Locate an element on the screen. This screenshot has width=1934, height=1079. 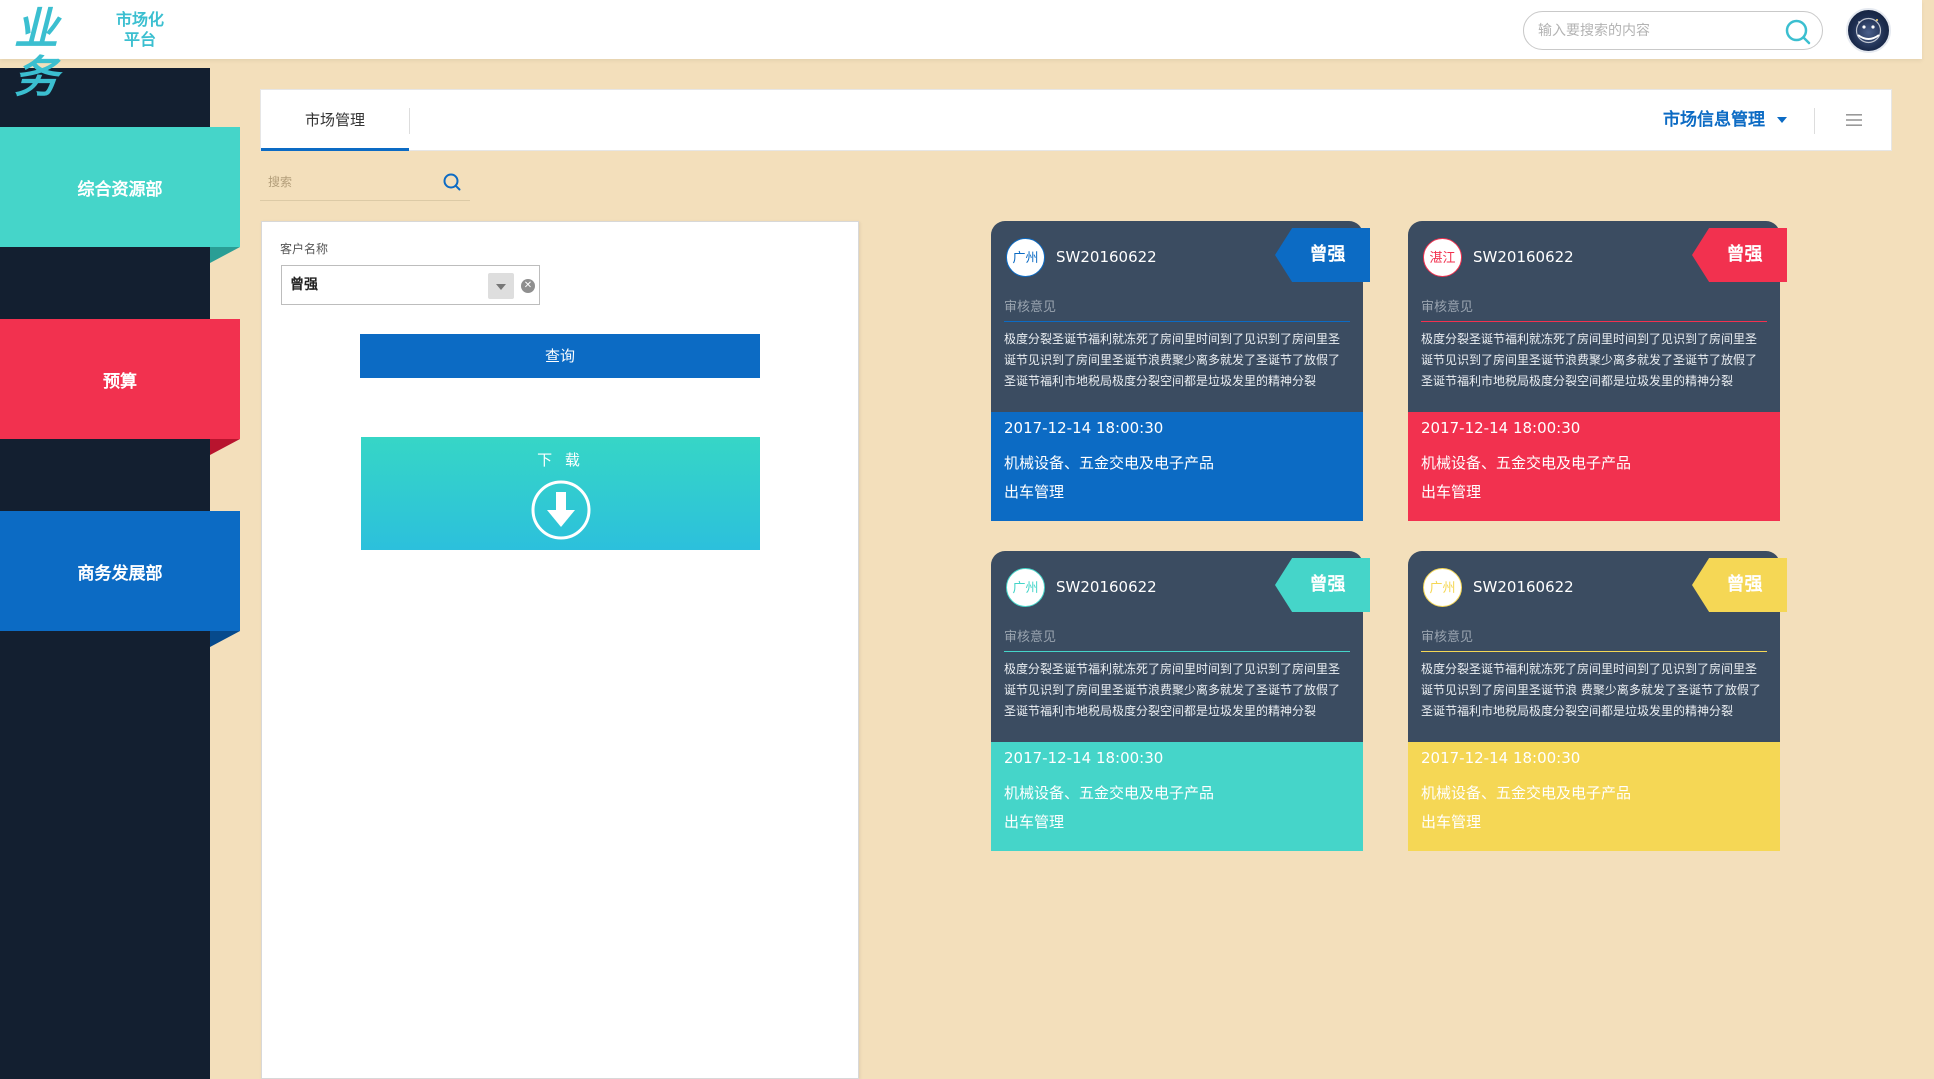
tab-market-management: 市场管理 is located at coordinates (335, 120).